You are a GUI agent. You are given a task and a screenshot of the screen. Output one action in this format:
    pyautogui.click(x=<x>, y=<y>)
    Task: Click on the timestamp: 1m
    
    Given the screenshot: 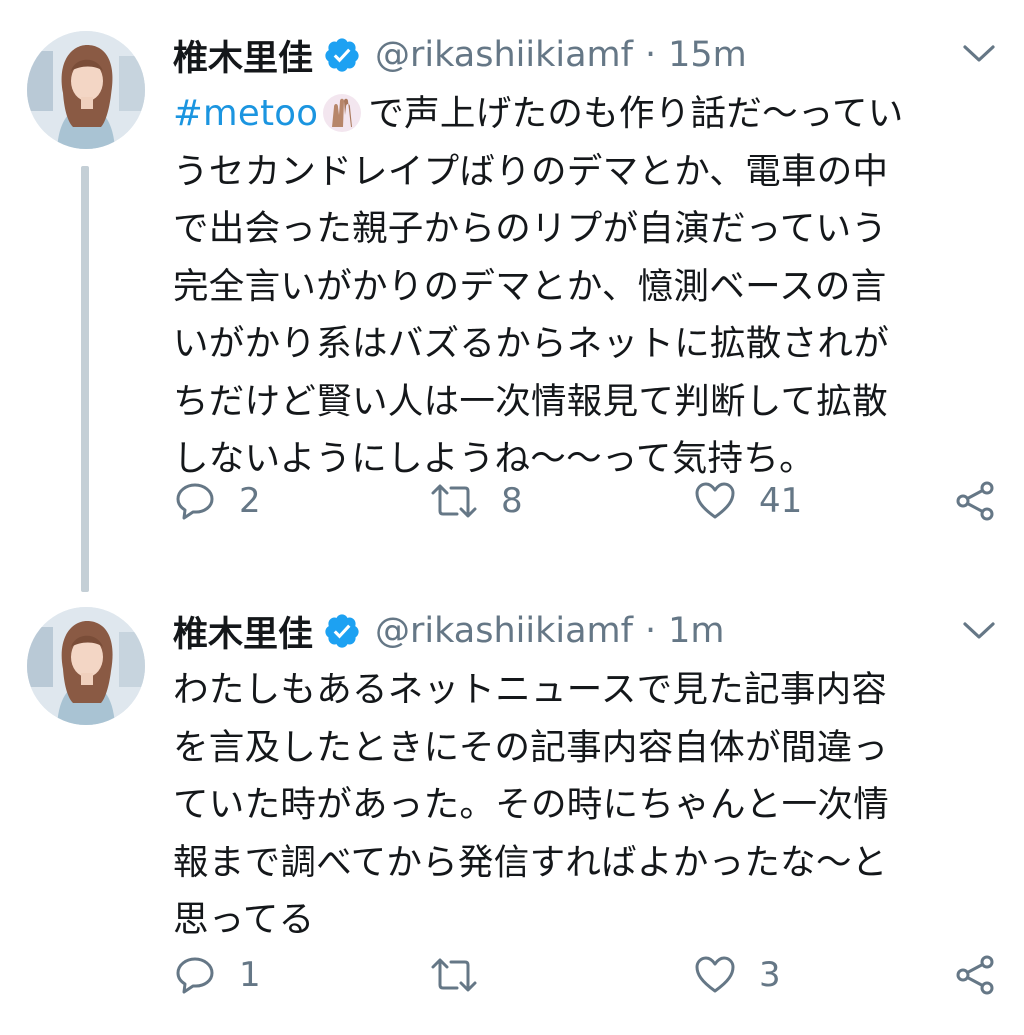 What is the action you would take?
    pyautogui.click(x=696, y=631)
    